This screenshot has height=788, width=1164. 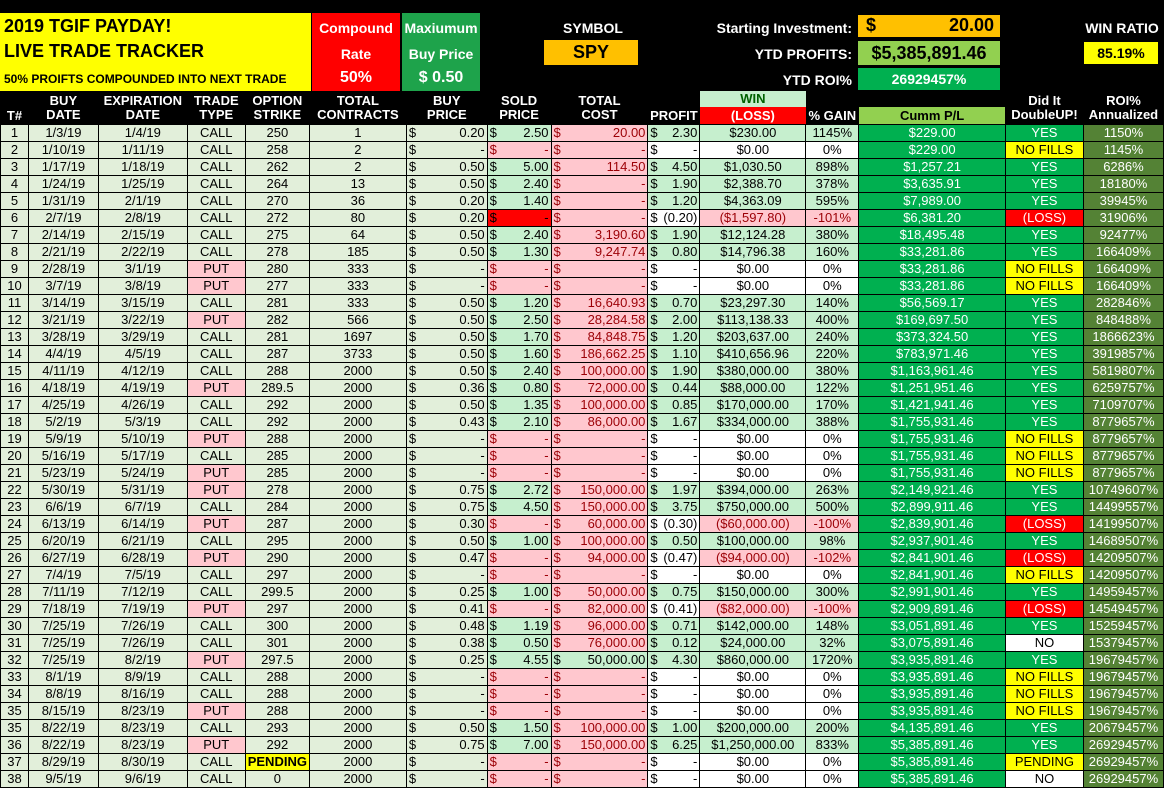 What do you see at coordinates (753, 592) in the screenshot?
I see `win-loss: $150,000.00` at bounding box center [753, 592].